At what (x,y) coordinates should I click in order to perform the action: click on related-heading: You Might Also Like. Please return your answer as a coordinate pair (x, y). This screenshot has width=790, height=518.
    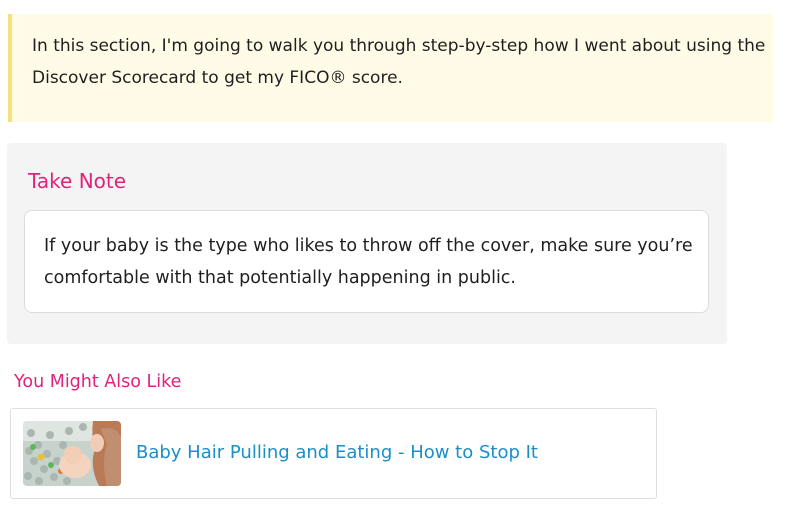
    Looking at the image, I should click on (98, 382).